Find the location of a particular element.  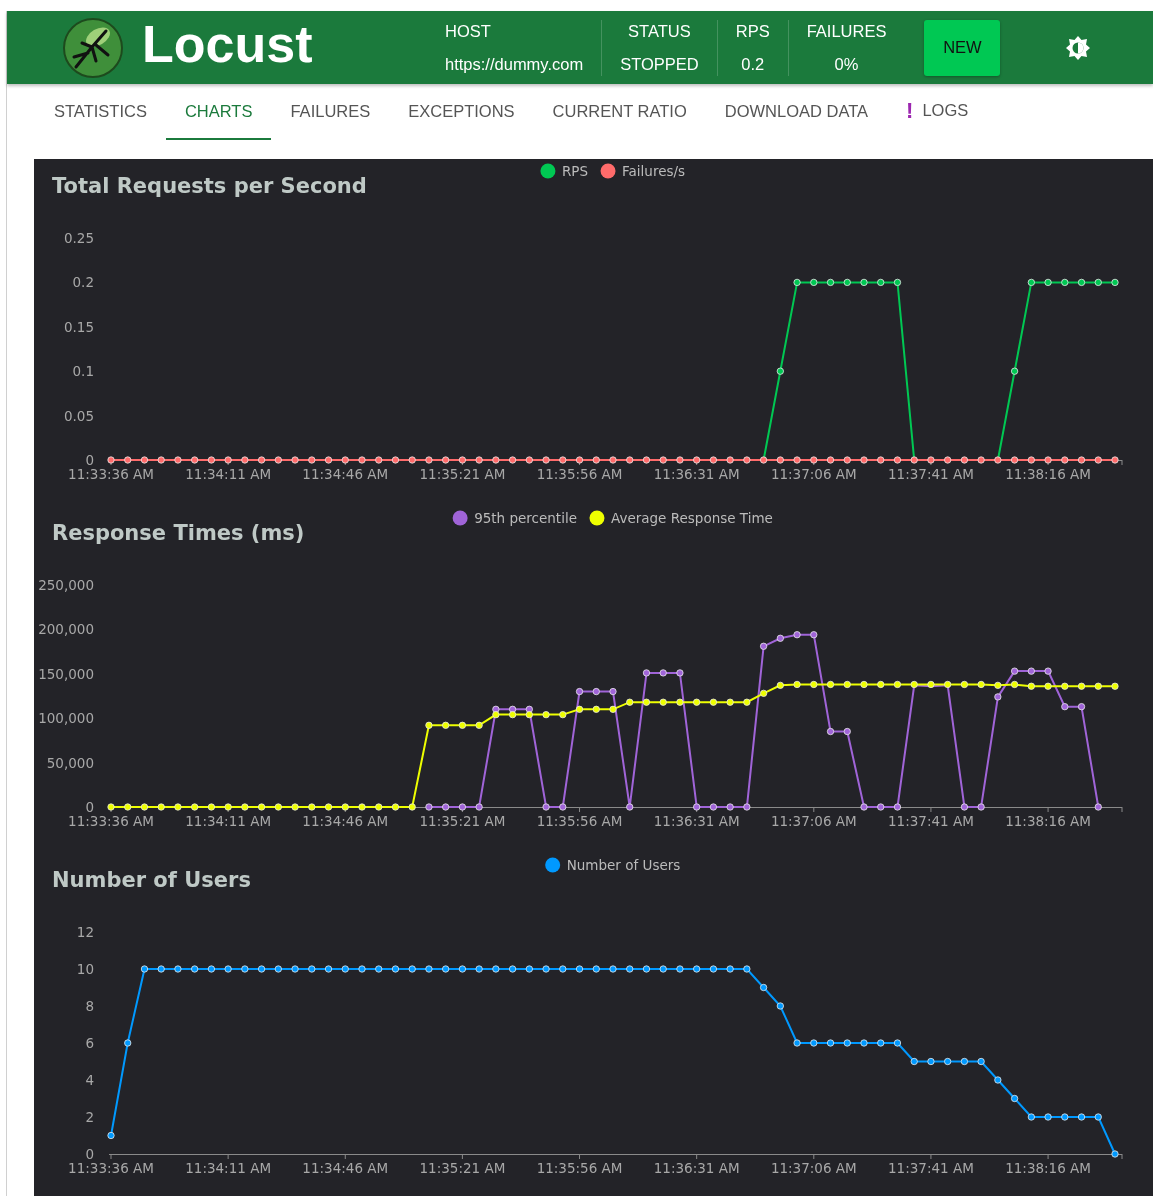

legend-label: Number of Users is located at coordinates (623, 865).